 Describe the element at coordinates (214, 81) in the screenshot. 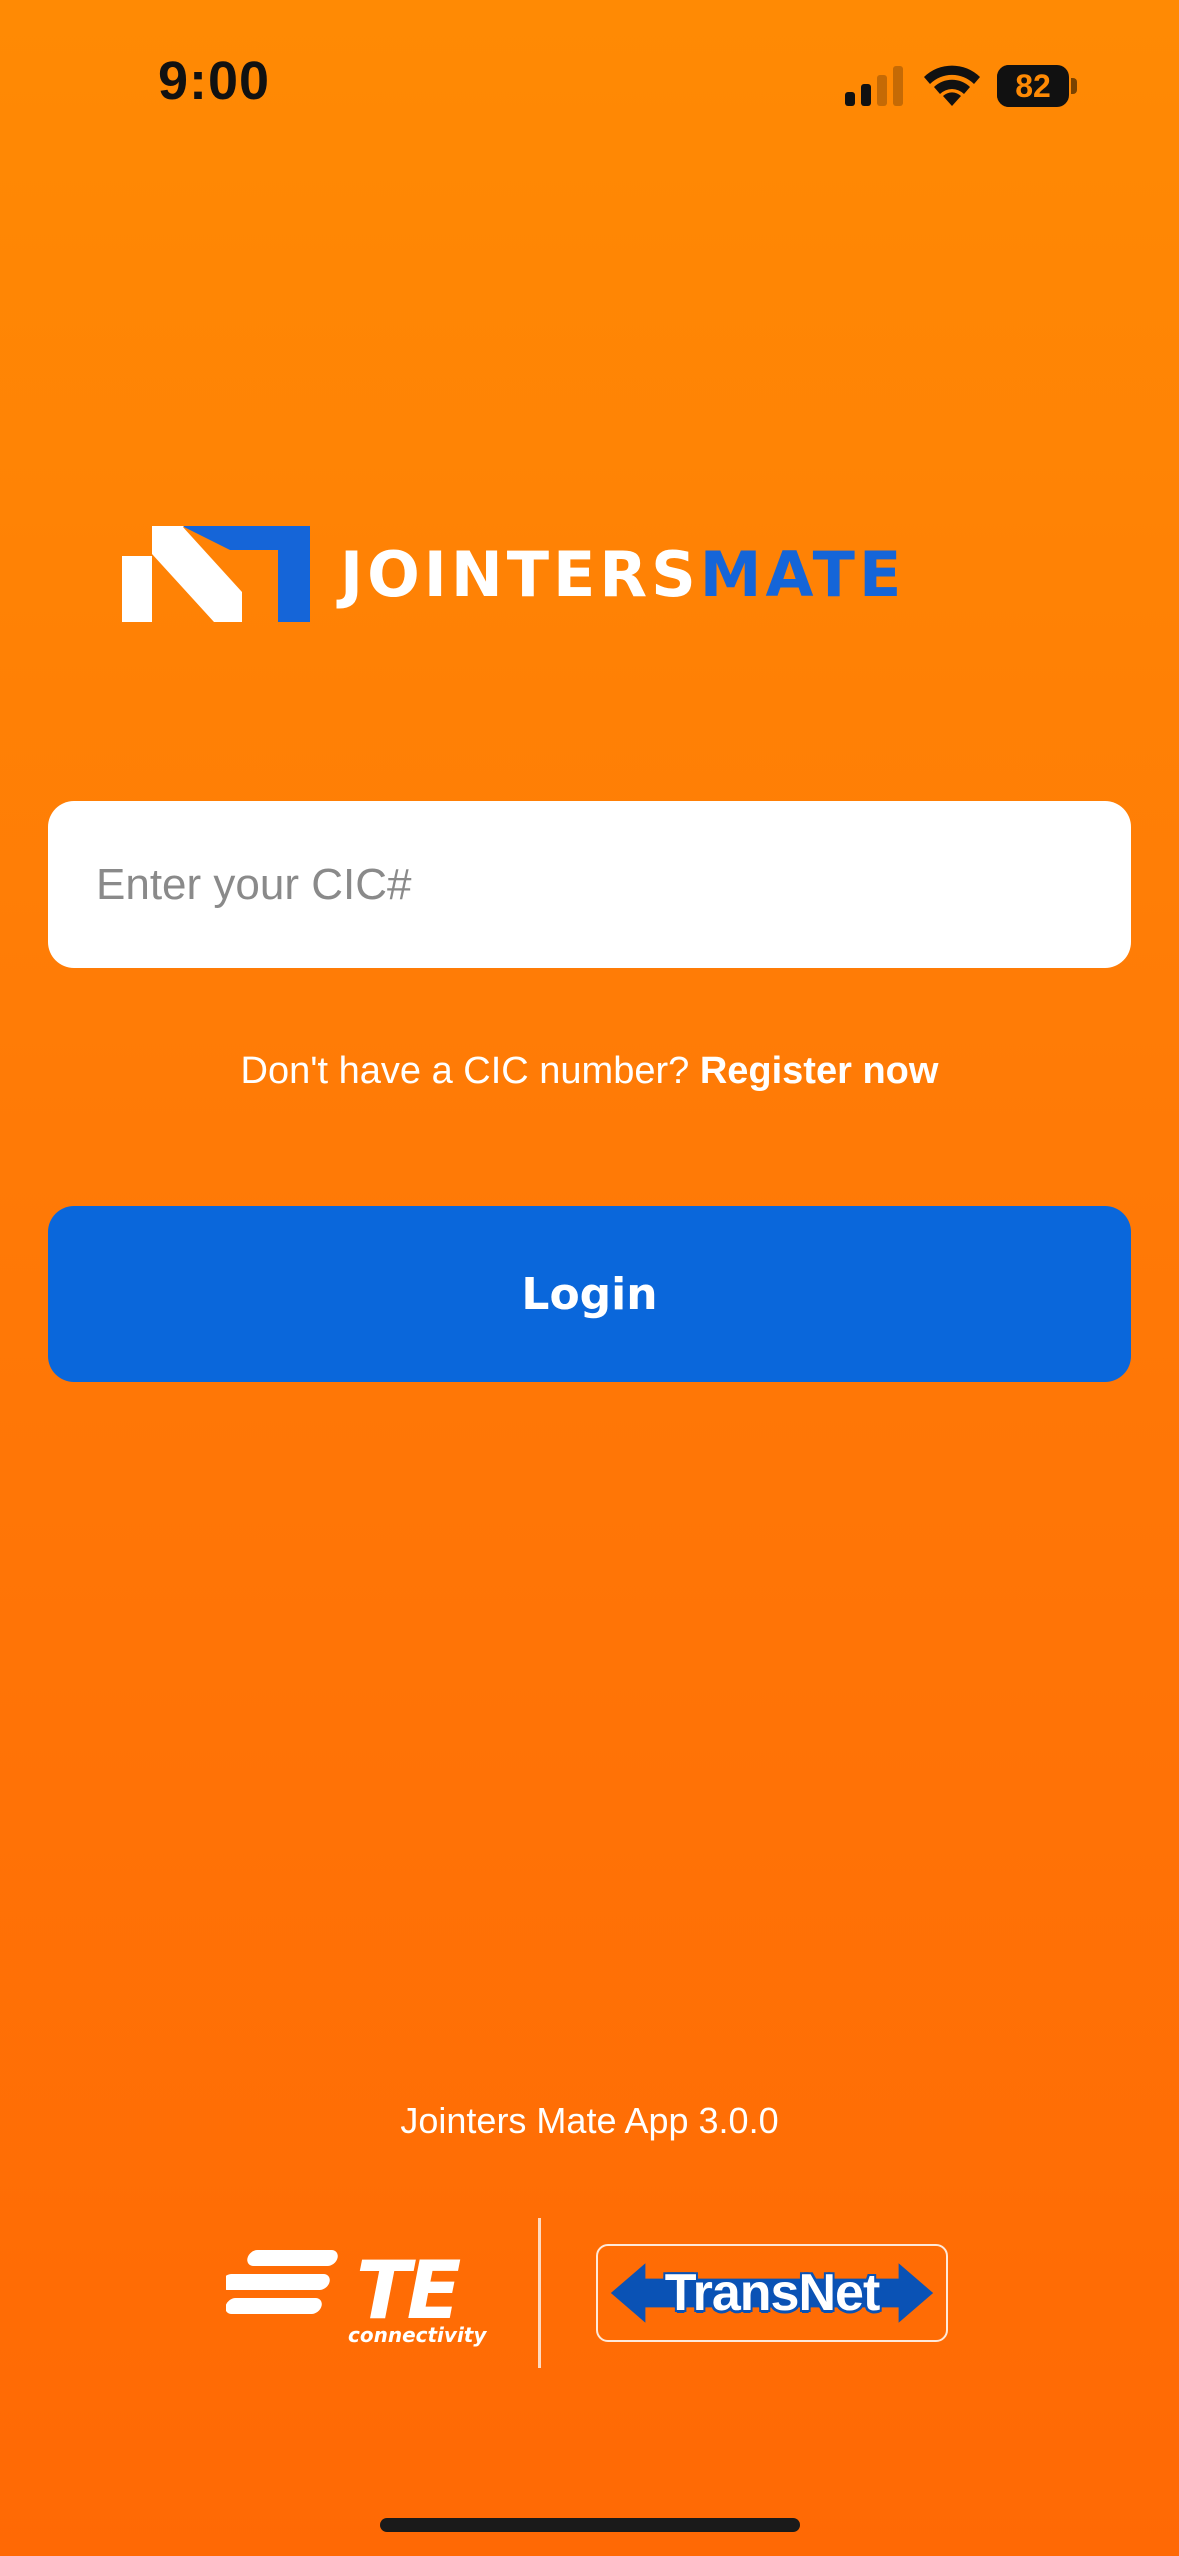

I see `status-time: 9:00` at that location.